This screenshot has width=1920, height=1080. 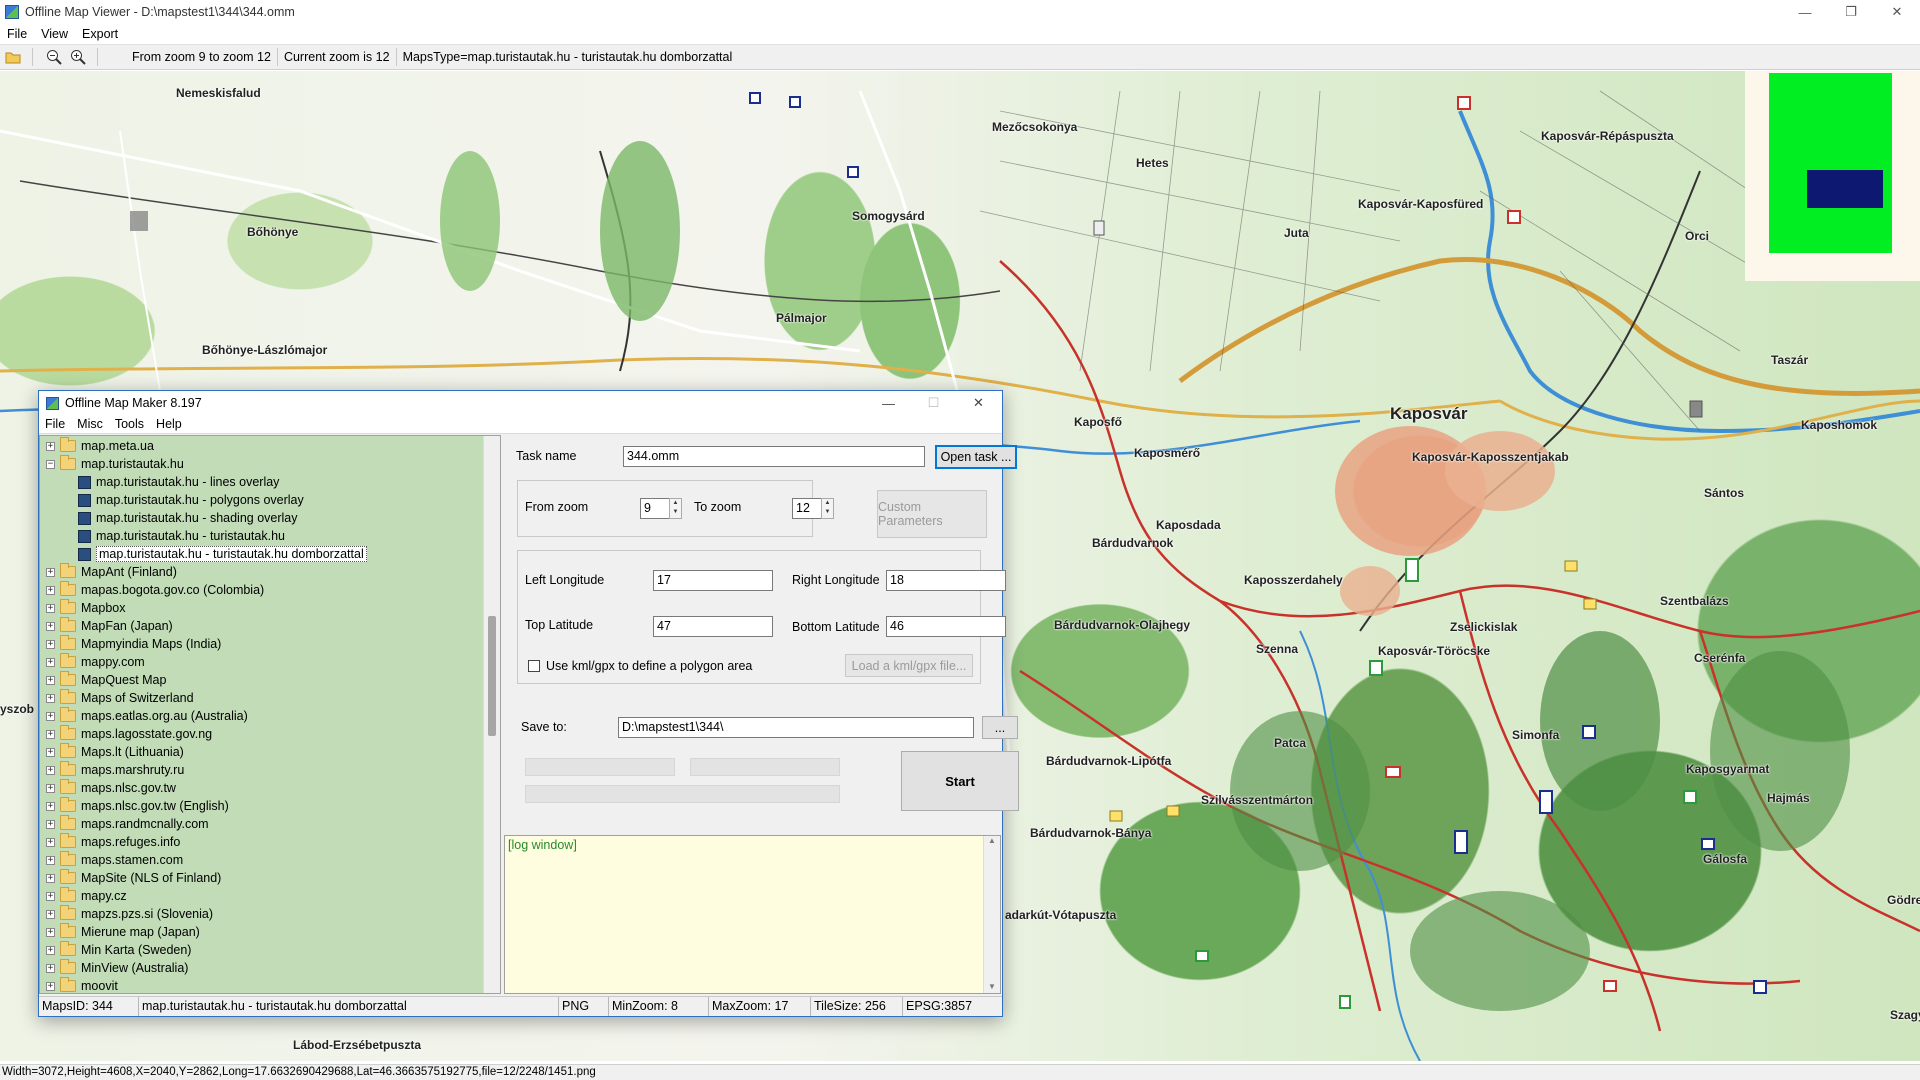 What do you see at coordinates (991, 914) in the screenshot?
I see `log-scrollbar: ▲ ▼` at bounding box center [991, 914].